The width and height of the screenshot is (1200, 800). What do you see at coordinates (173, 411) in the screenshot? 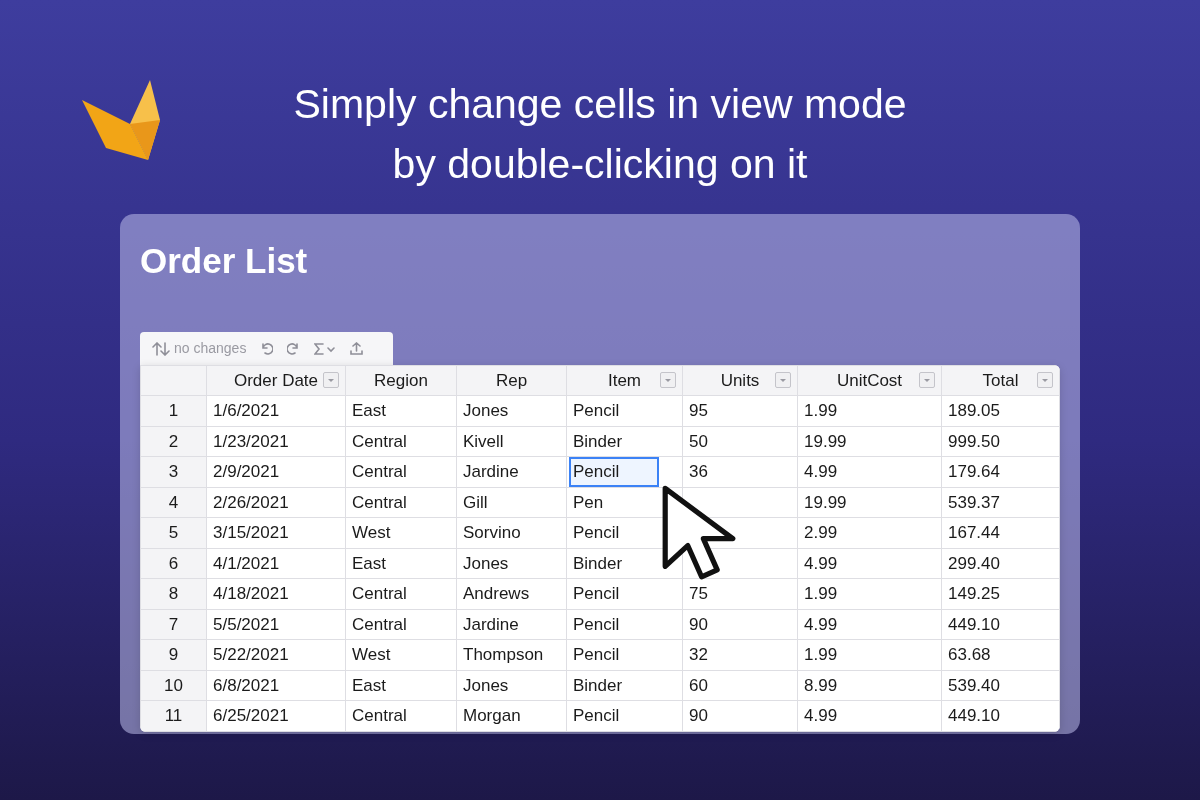
I see `row-number: 1` at bounding box center [173, 411].